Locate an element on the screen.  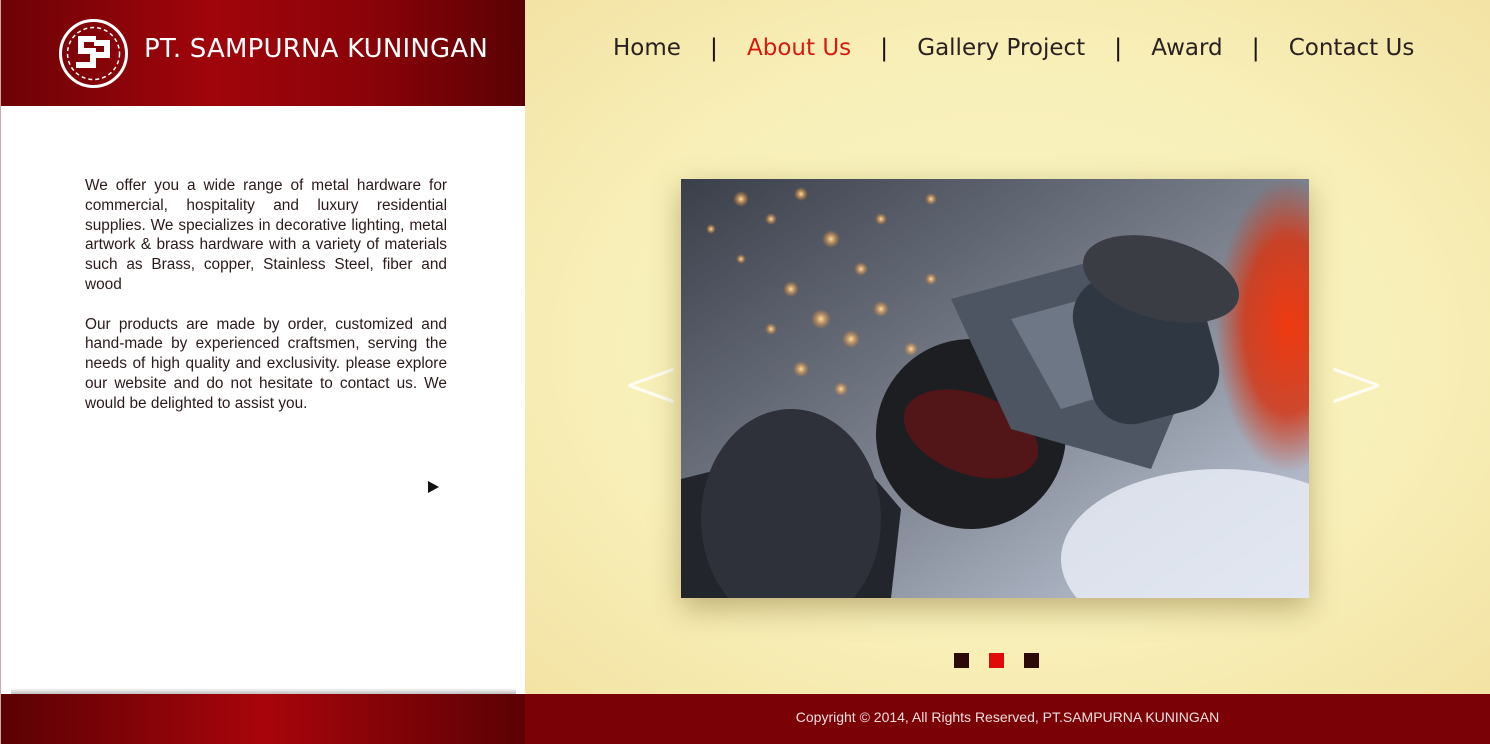
sp-monogram-logo is located at coordinates (93, 53).